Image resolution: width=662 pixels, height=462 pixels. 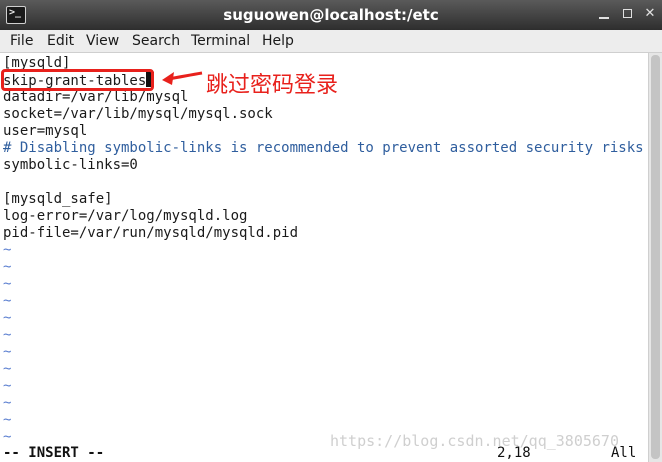 I want to click on editor-line: socket=/var/lib/mysql/mysql.sock, so click(x=138, y=114).